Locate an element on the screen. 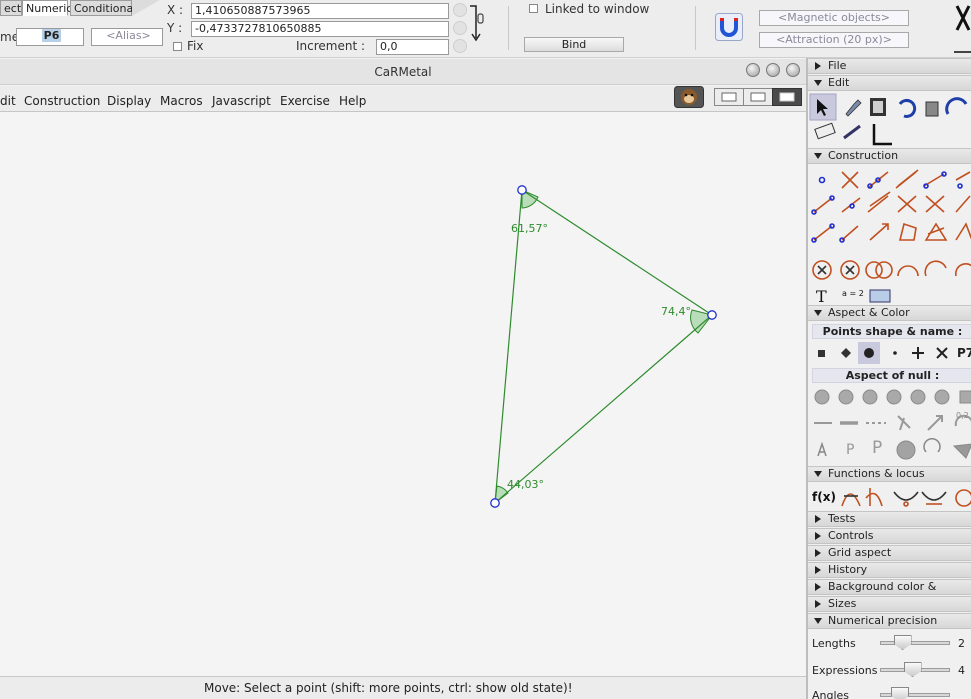 The height and width of the screenshot is (699, 971). edit-object-icon is located at coordinates (850, 106).